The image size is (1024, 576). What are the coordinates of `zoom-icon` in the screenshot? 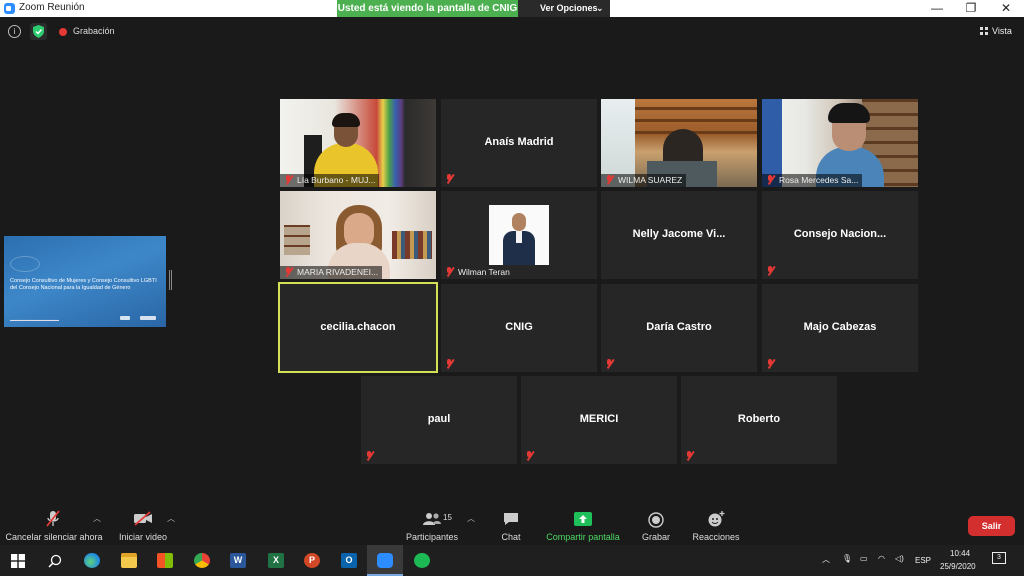 It's located at (385, 560).